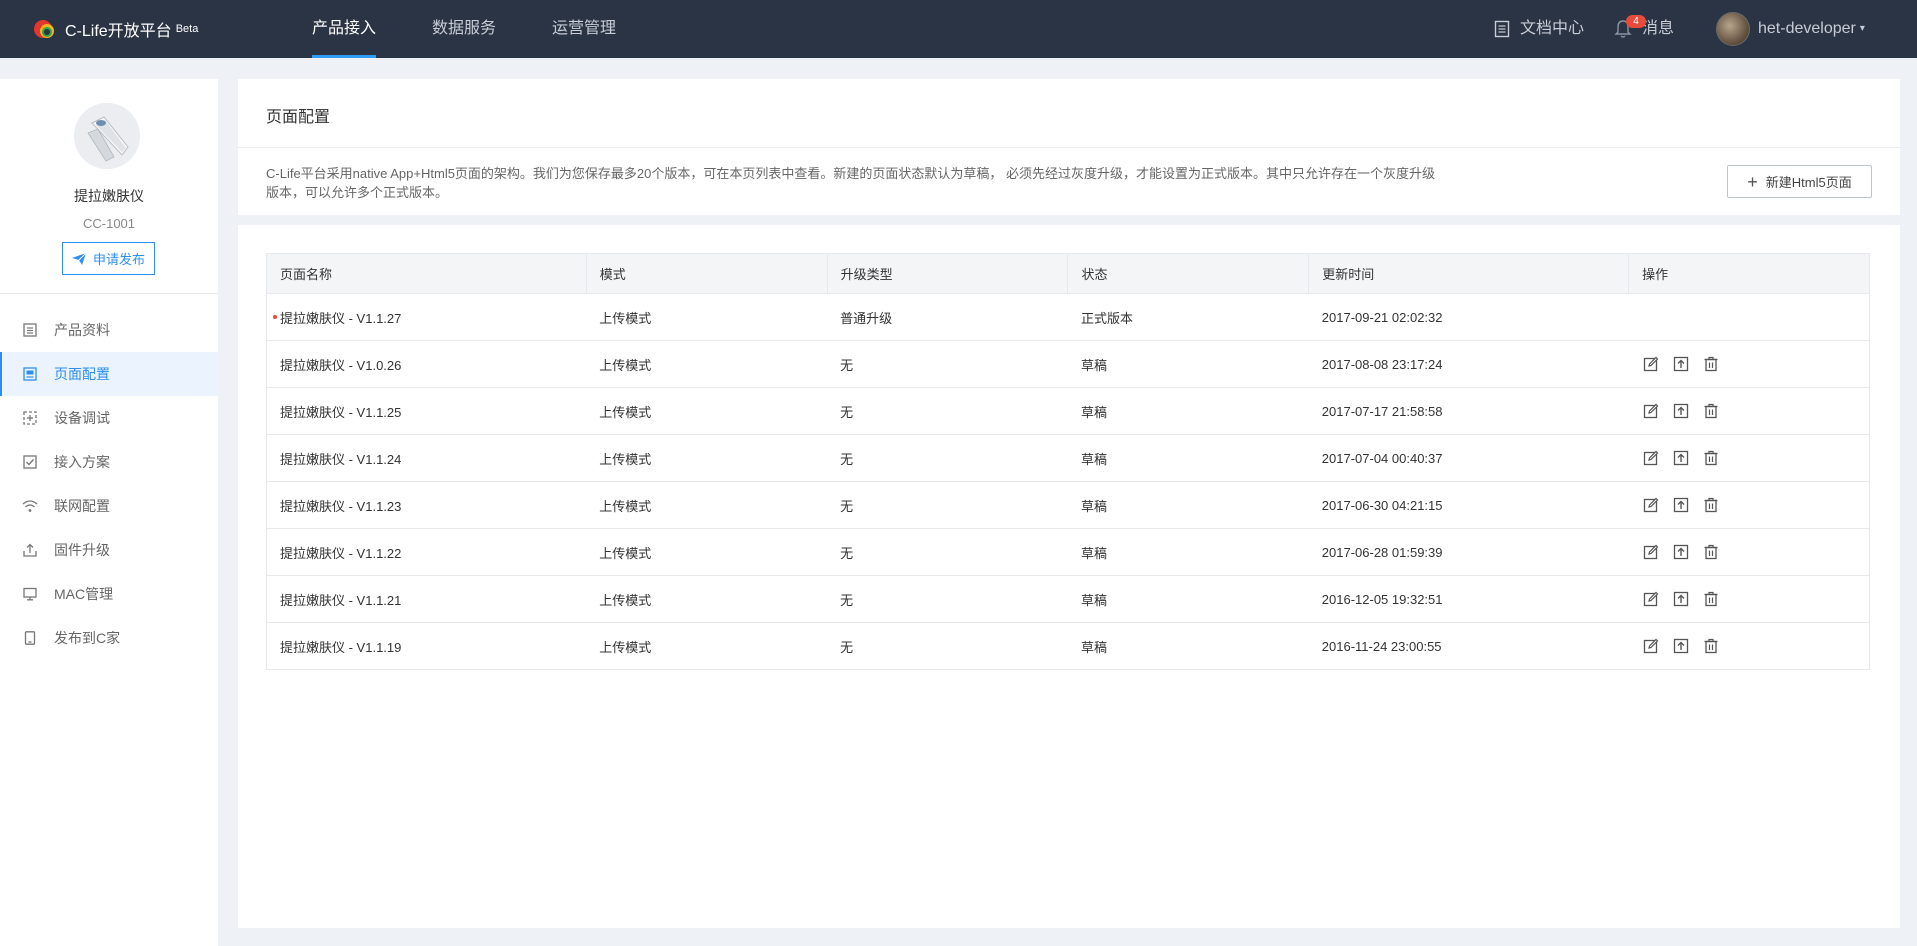 The image size is (1917, 946). What do you see at coordinates (341, 412) in the screenshot?
I see `page-name-text: 提拉嫩肤仪 - V1.1.25` at bounding box center [341, 412].